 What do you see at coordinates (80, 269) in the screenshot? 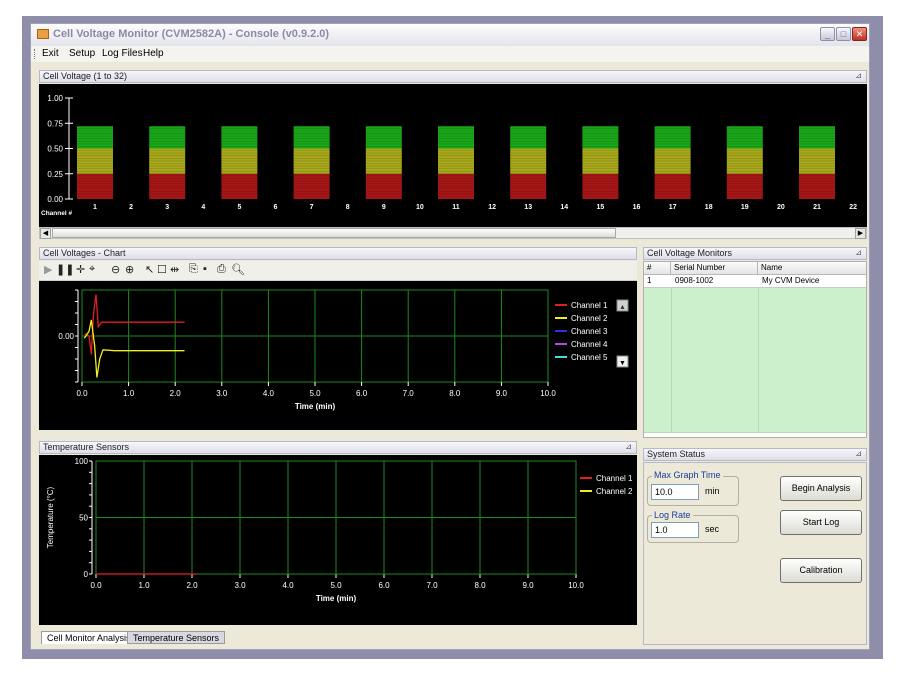
I see `pan-icon: ✛` at bounding box center [80, 269].